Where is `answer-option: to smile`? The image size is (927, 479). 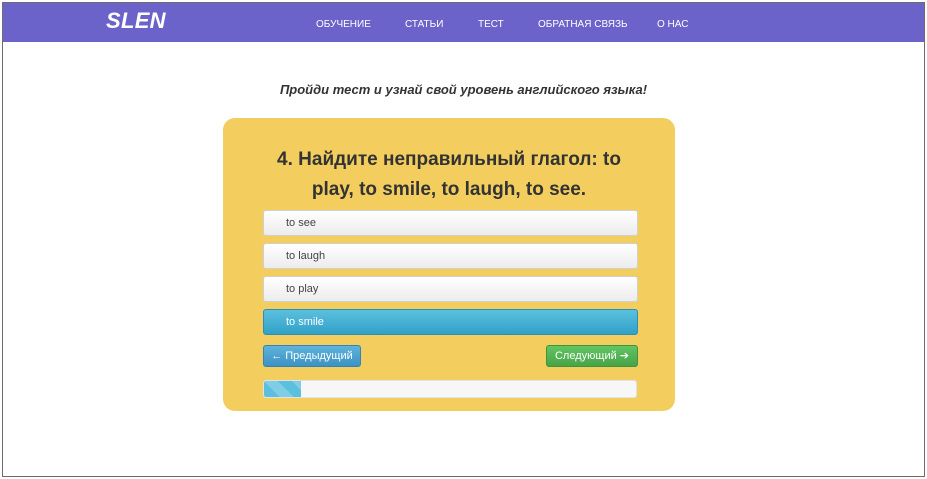
answer-option: to smile is located at coordinates (450, 322).